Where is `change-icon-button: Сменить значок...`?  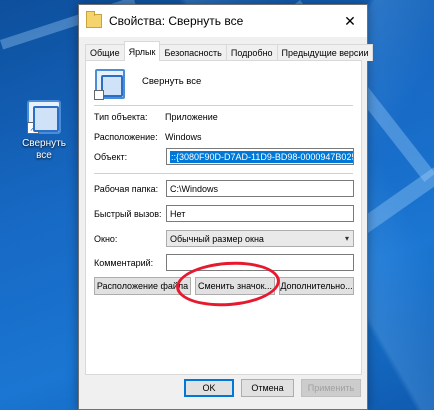 change-icon-button: Сменить значок... is located at coordinates (235, 286).